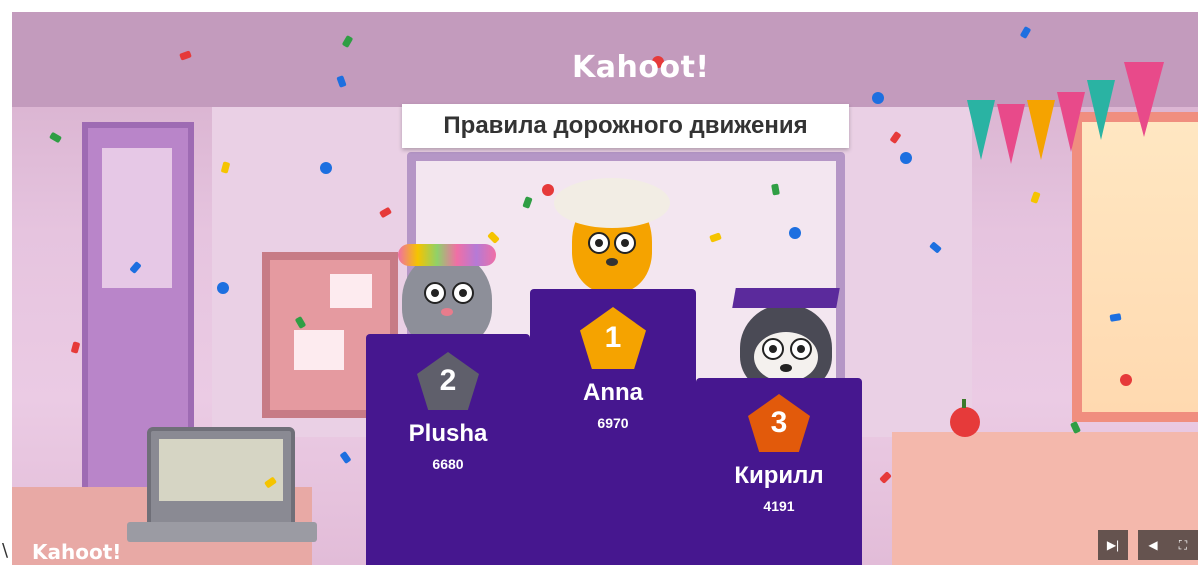 This screenshot has width=1198, height=565. What do you see at coordinates (1153, 545) in the screenshot?
I see `volume-icon: ◀` at bounding box center [1153, 545].